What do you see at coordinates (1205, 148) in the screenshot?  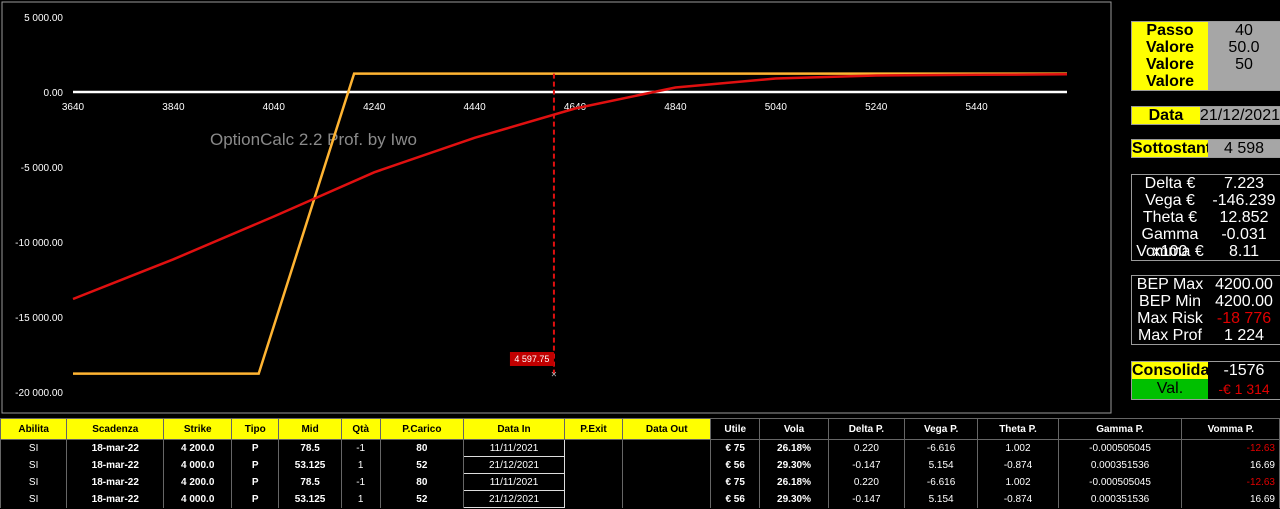 I see `underlying-panel: Sottostante 4 598` at bounding box center [1205, 148].